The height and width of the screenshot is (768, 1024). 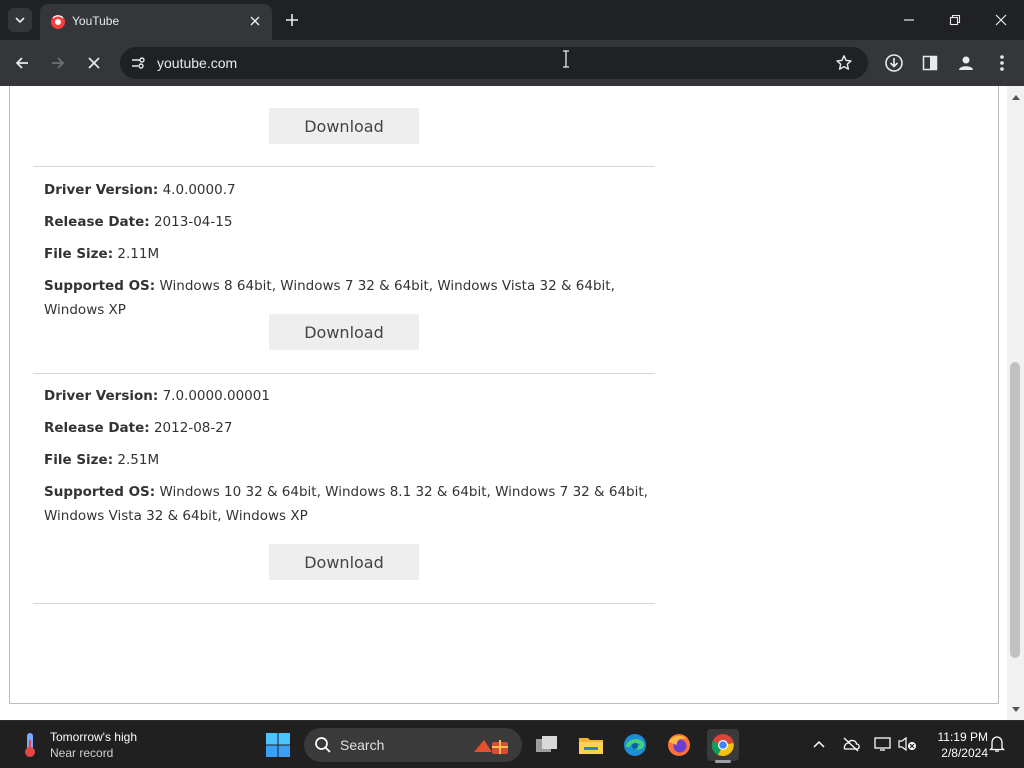 I want to click on chrome-app, so click(x=723, y=746).